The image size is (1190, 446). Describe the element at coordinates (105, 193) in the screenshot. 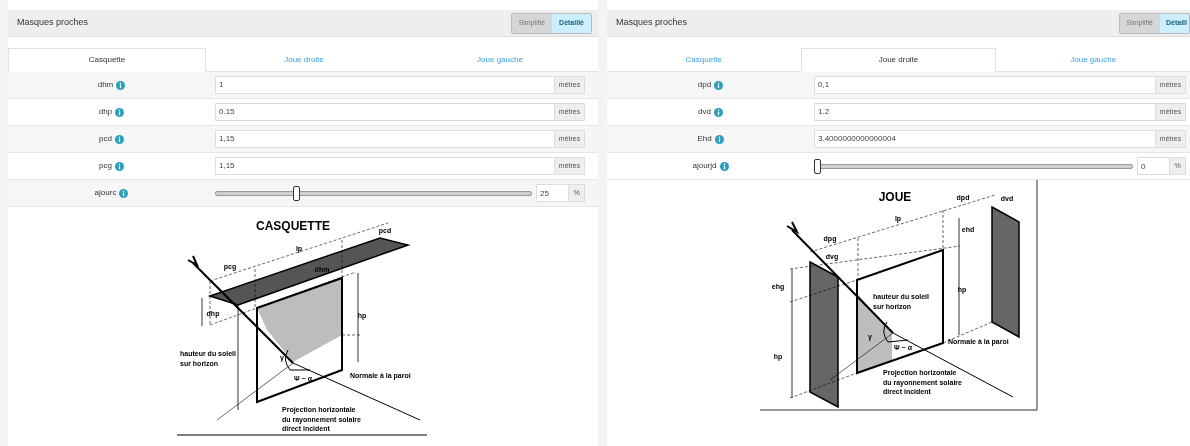

I see `field-label: ajourc` at that location.